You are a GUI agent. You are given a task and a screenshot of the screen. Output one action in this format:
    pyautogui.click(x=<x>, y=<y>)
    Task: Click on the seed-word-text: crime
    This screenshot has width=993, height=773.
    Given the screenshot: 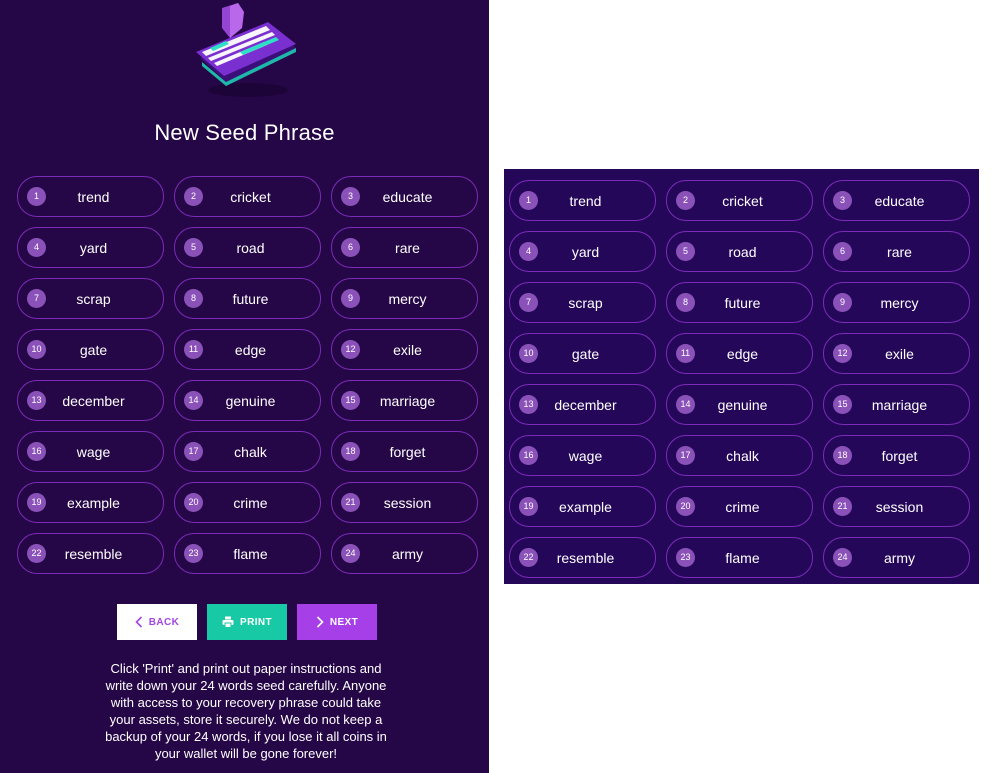 What is the action you would take?
    pyautogui.click(x=742, y=506)
    